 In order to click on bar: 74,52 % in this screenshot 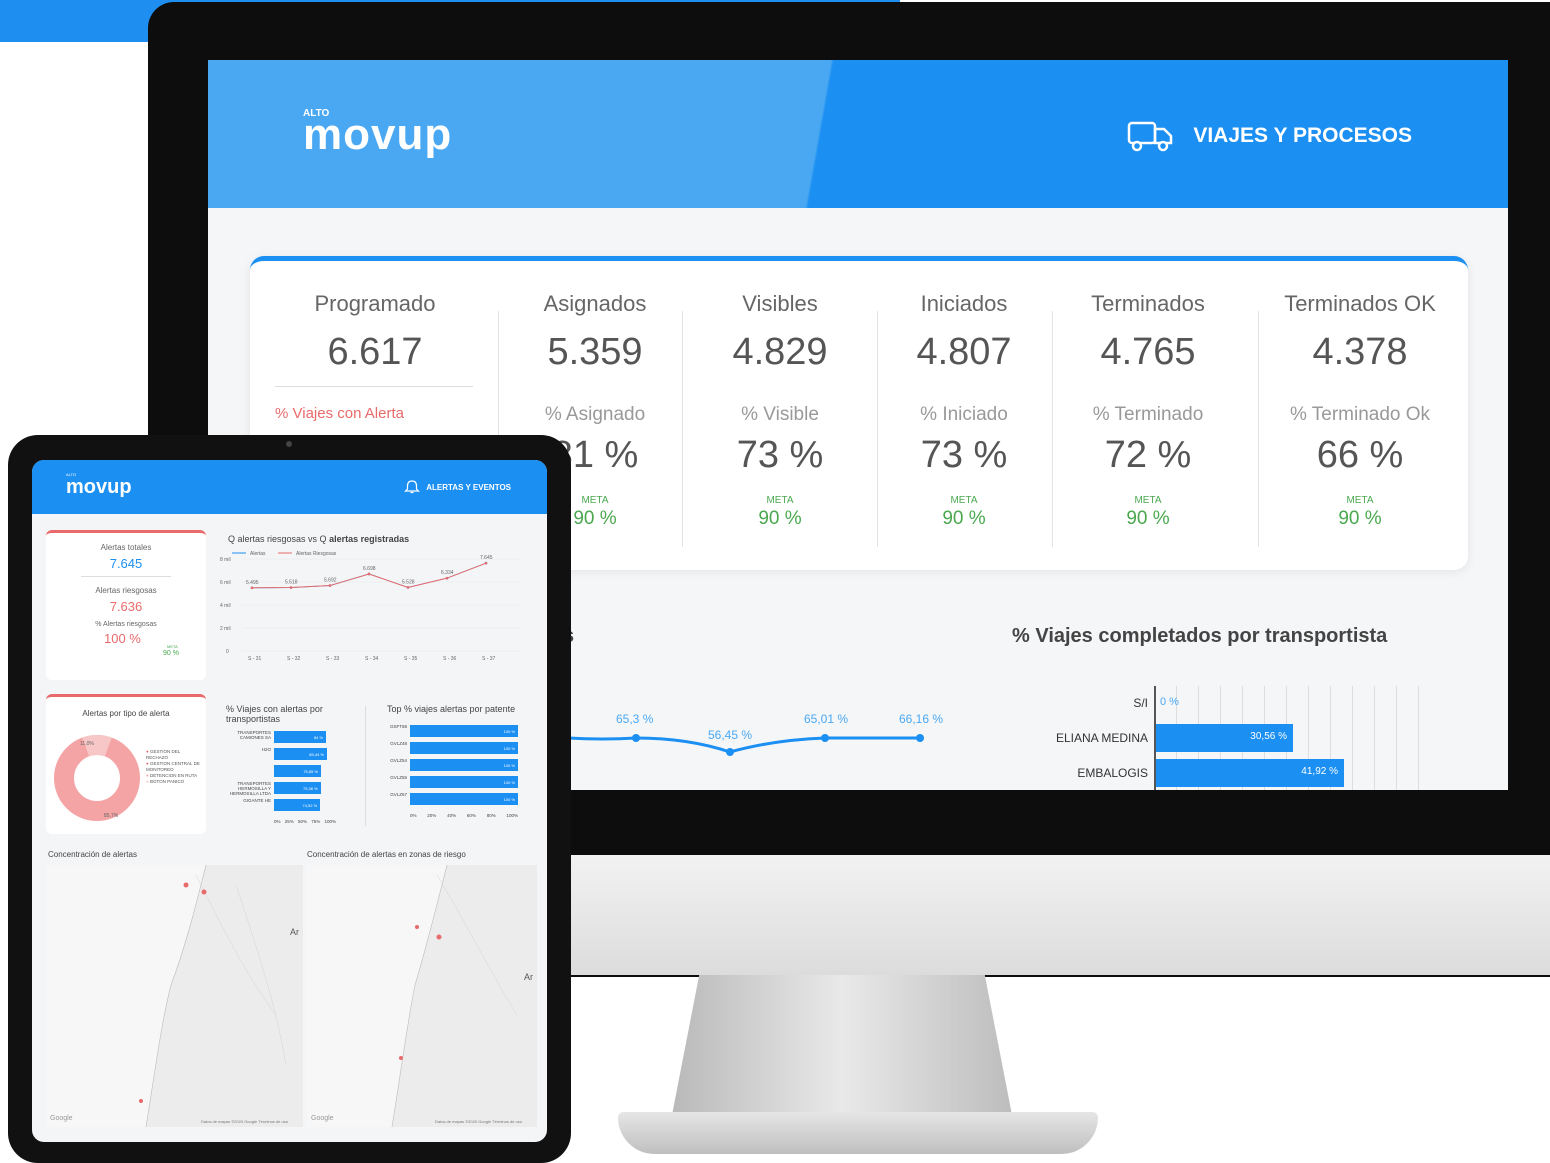, I will do `click(297, 805)`.